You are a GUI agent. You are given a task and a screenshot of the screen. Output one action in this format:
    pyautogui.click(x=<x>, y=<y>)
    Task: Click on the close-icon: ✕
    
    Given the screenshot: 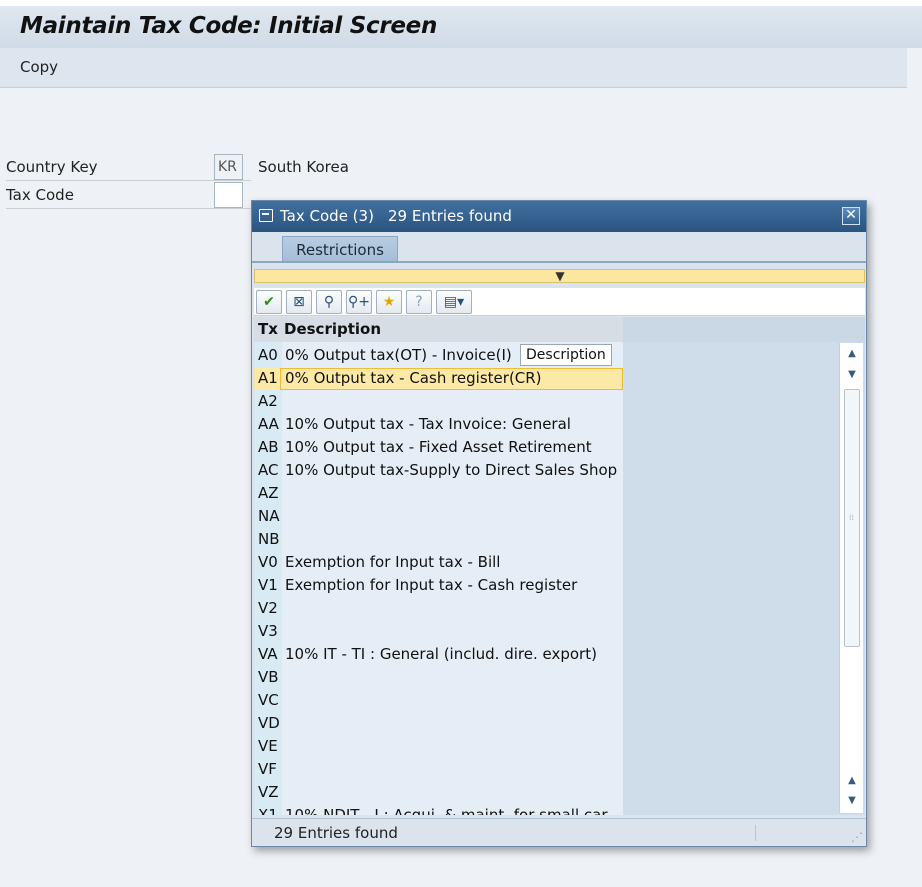 What is the action you would take?
    pyautogui.click(x=851, y=216)
    